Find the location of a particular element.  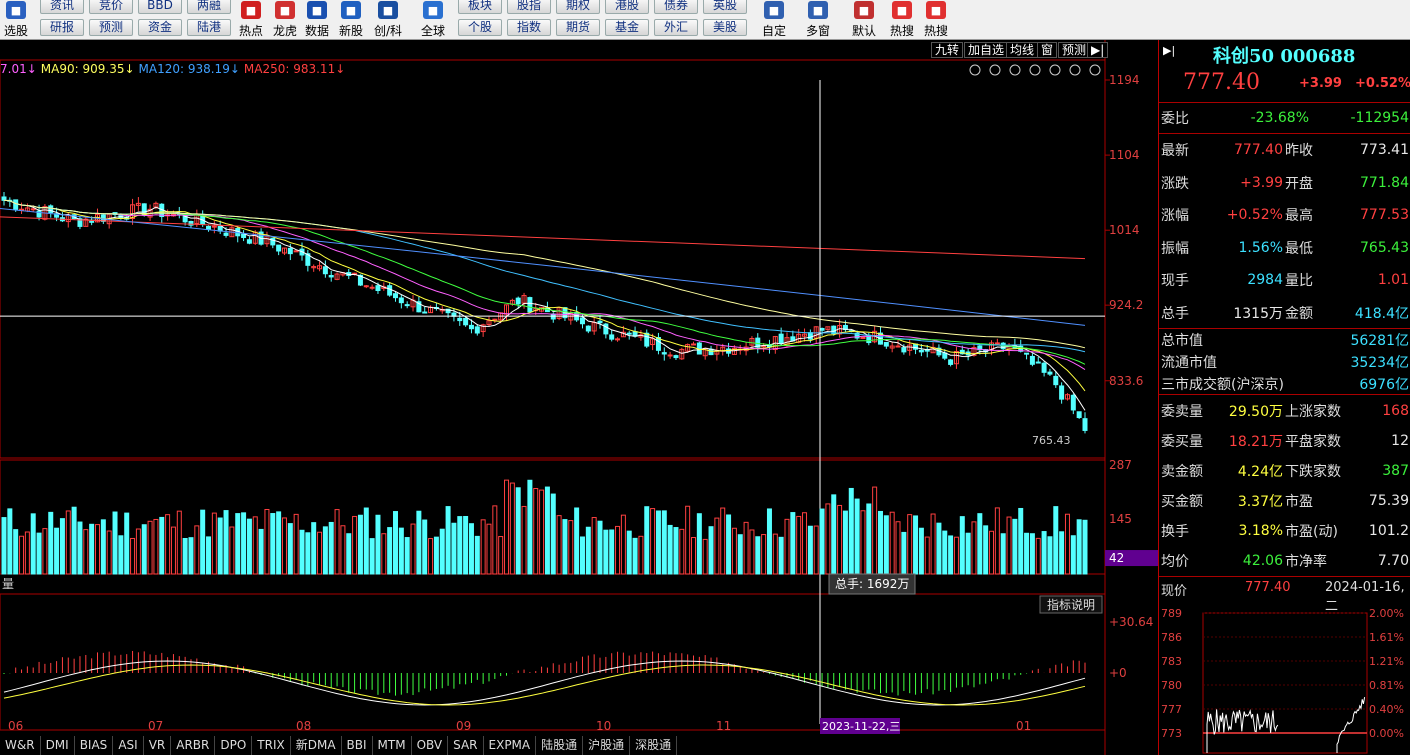

zoom-in-icon is located at coordinates (1075, 70).